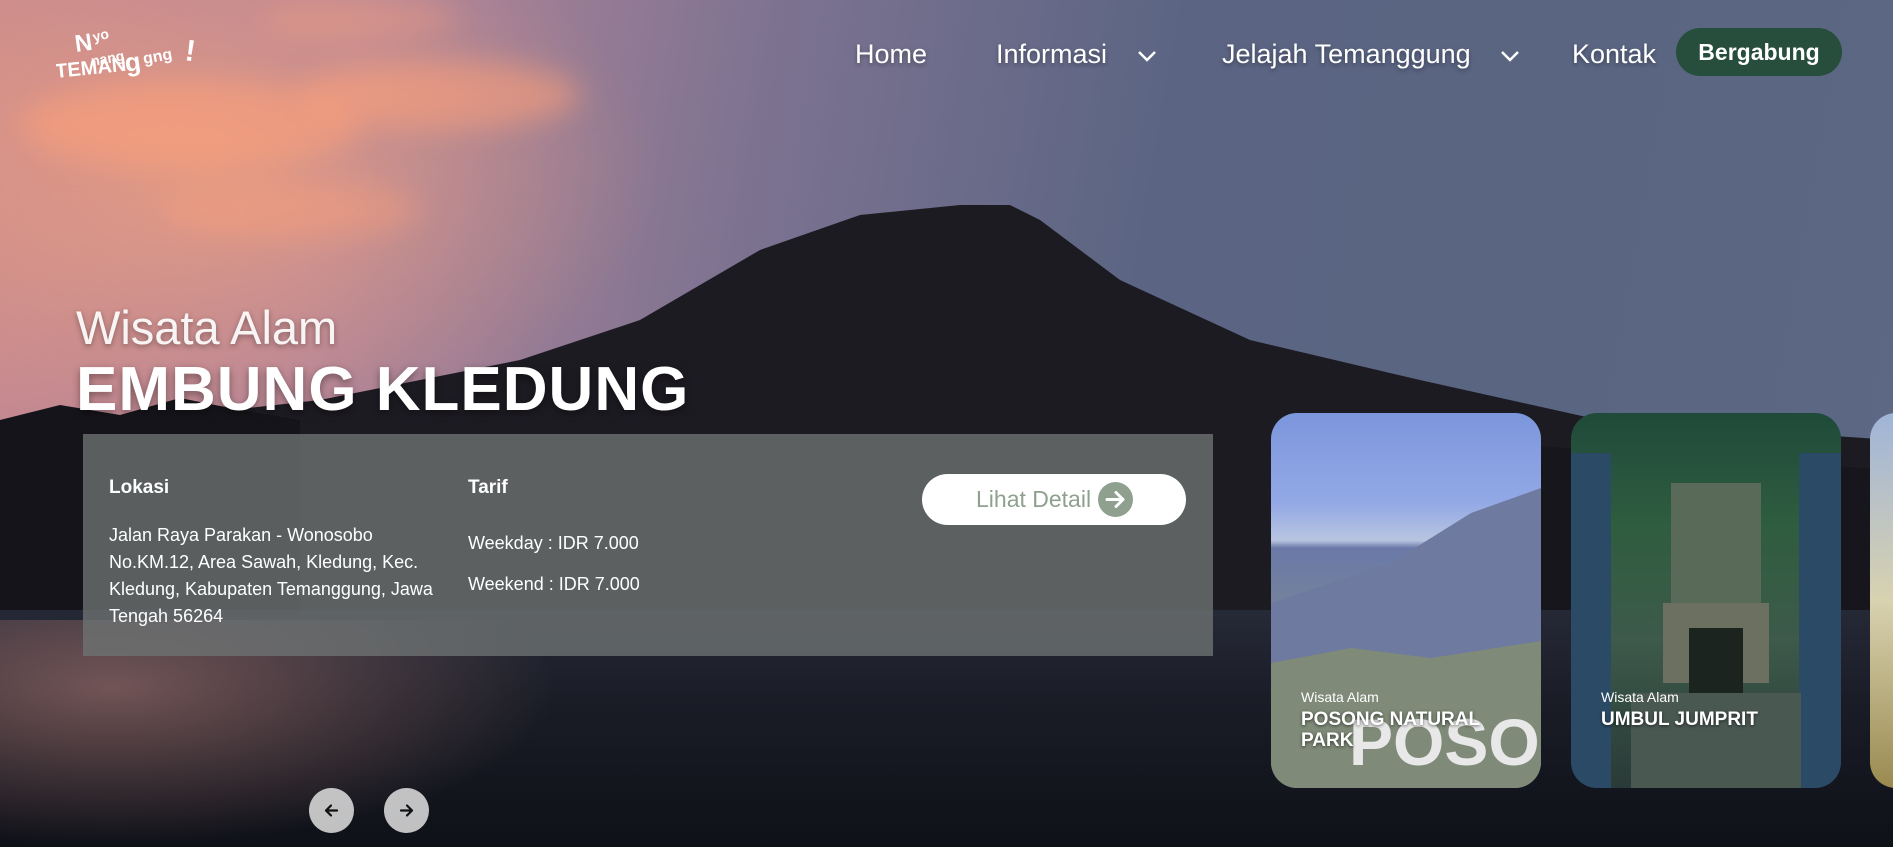 Image resolution: width=1893 pixels, height=847 pixels. I want to click on nav-jelajah: Jelajah Temanggung, so click(1371, 54).